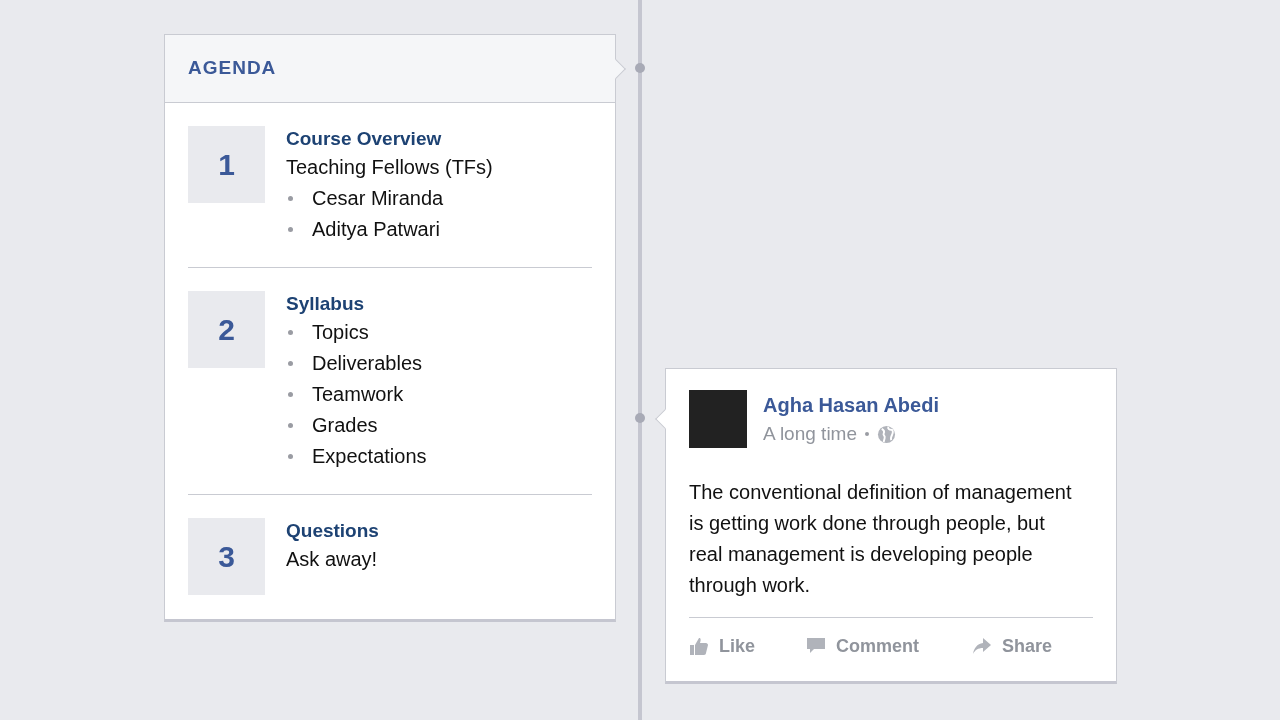  I want to click on thumbs-up-icon, so click(699, 646).